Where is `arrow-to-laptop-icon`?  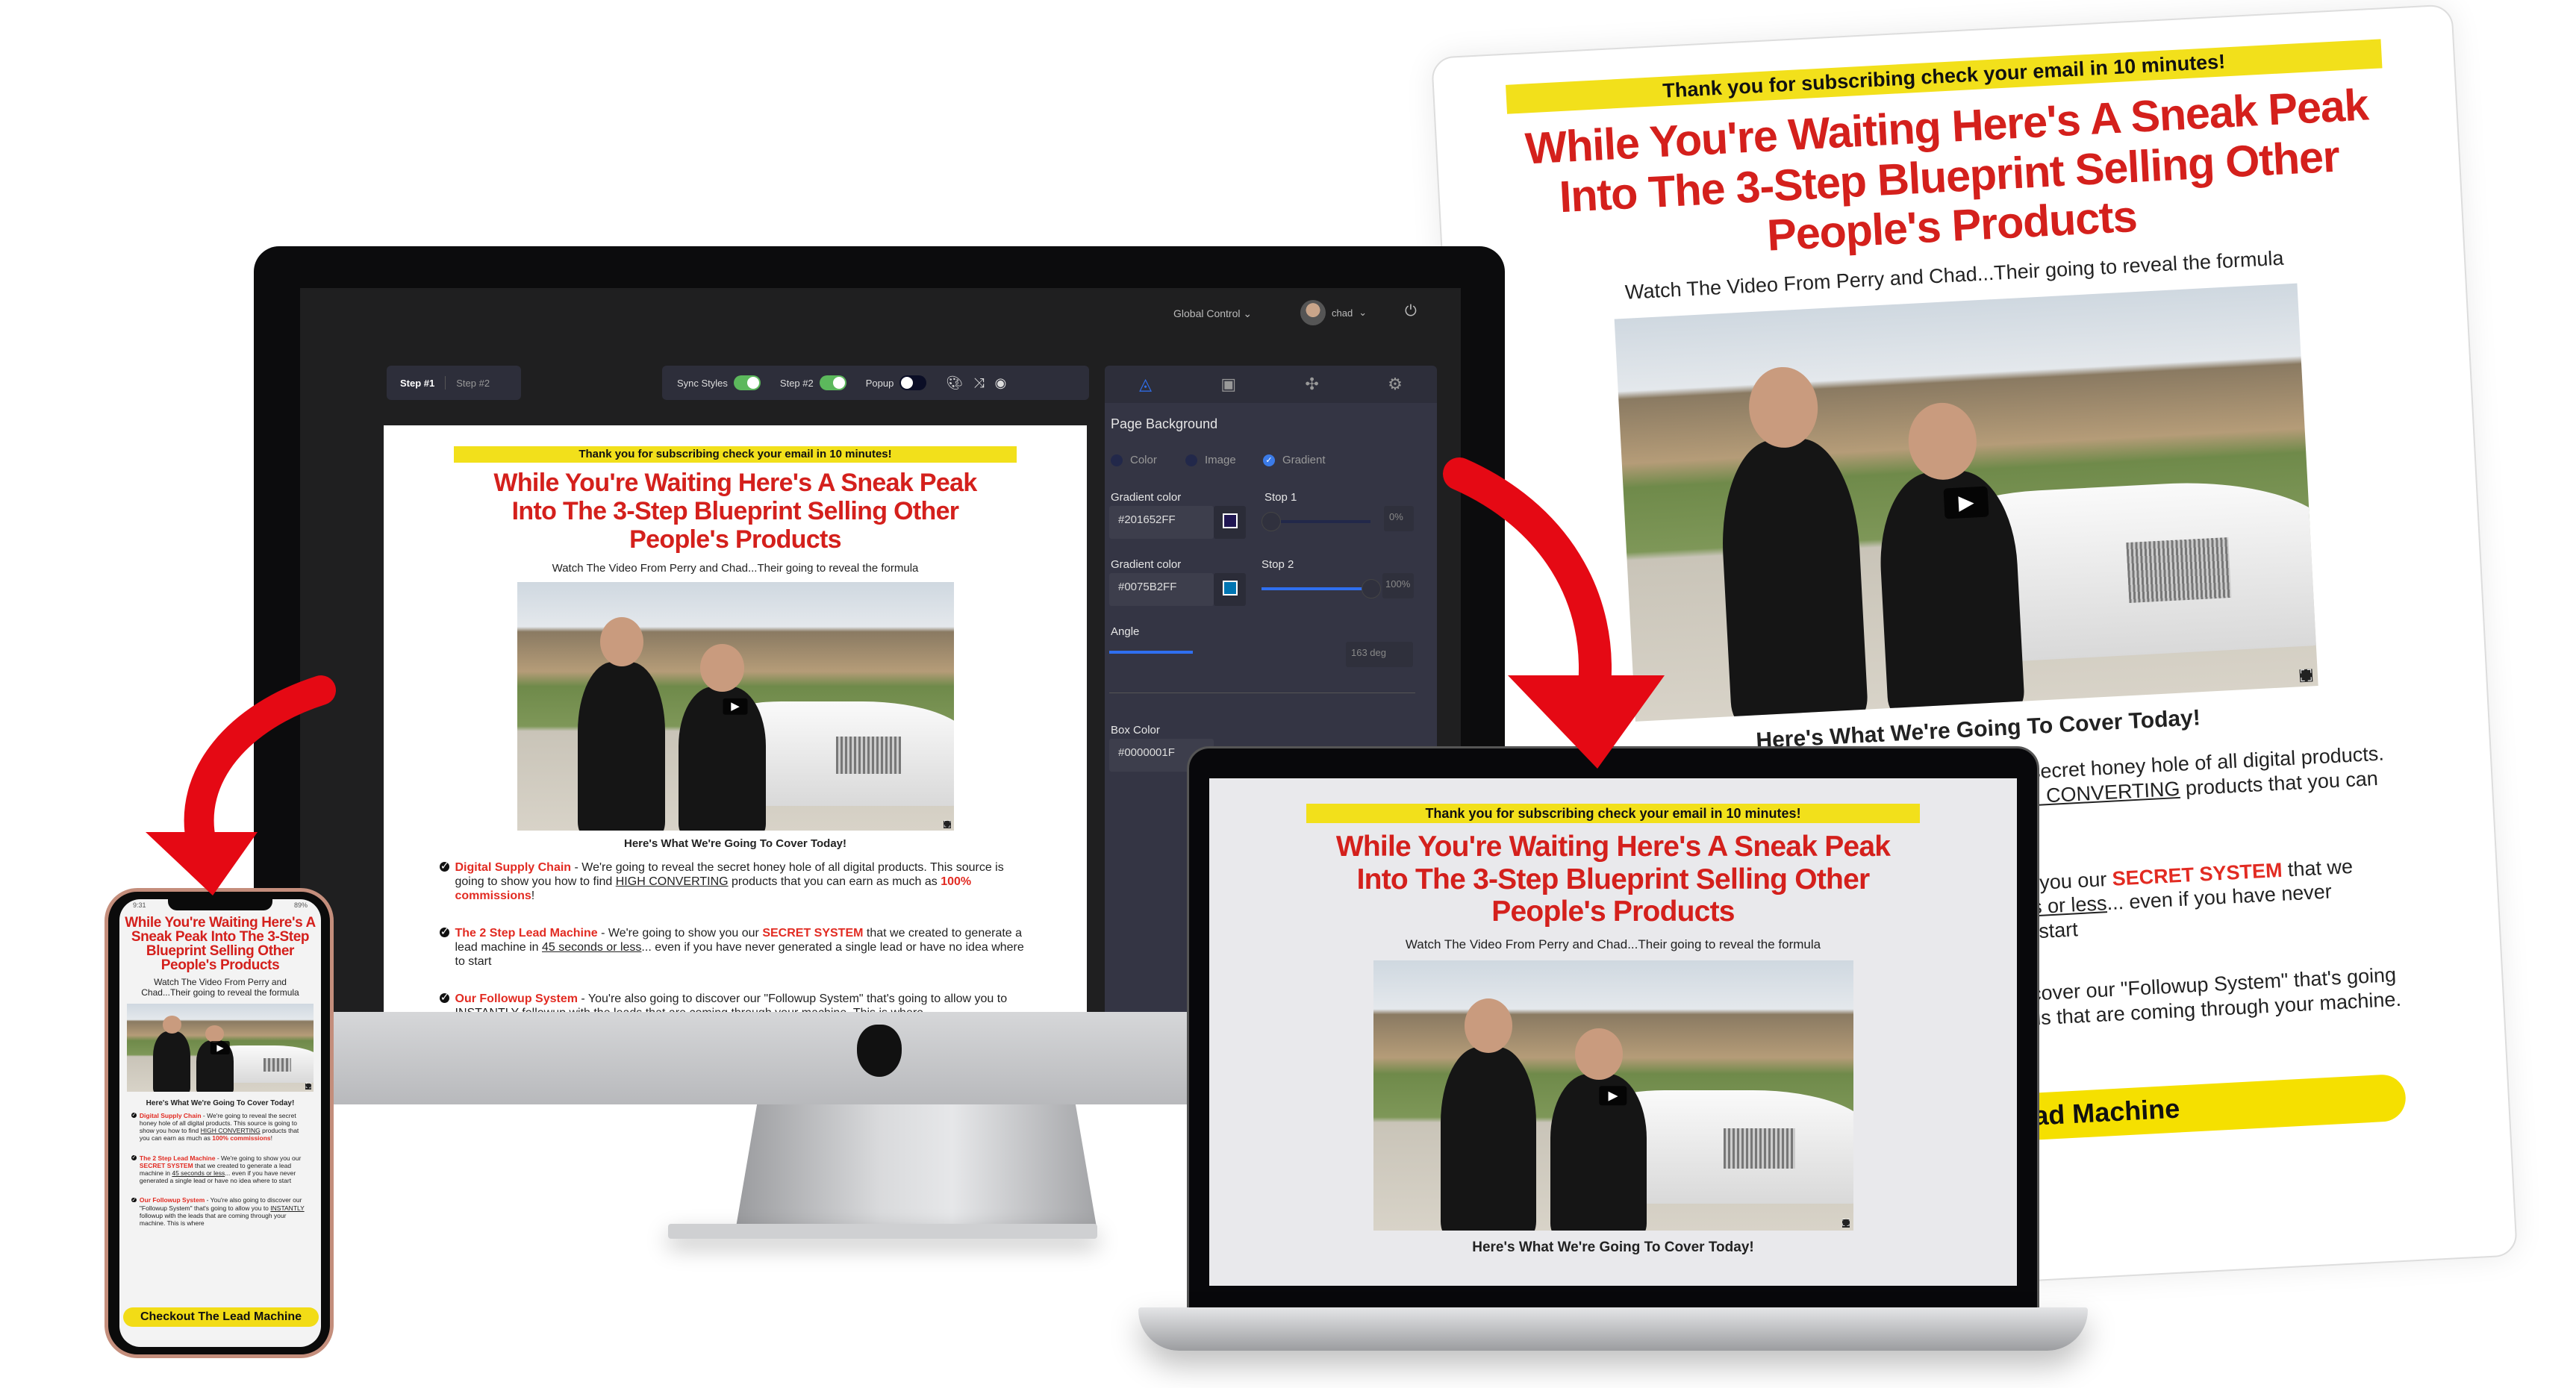 arrow-to-laptop-icon is located at coordinates (1554, 613).